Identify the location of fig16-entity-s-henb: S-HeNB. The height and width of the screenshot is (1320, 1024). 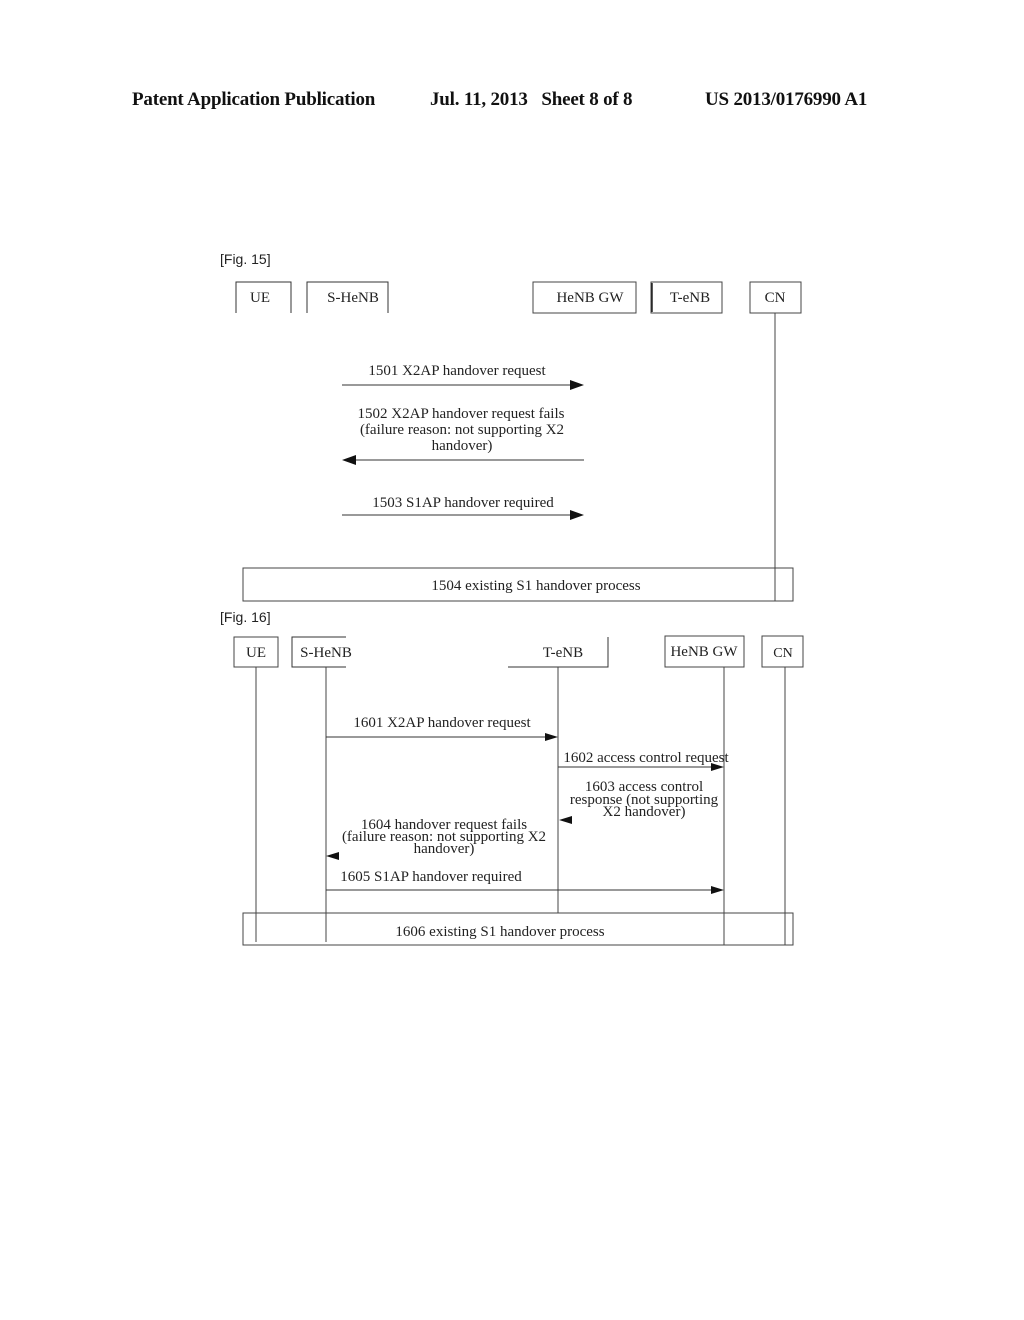
(321, 652).